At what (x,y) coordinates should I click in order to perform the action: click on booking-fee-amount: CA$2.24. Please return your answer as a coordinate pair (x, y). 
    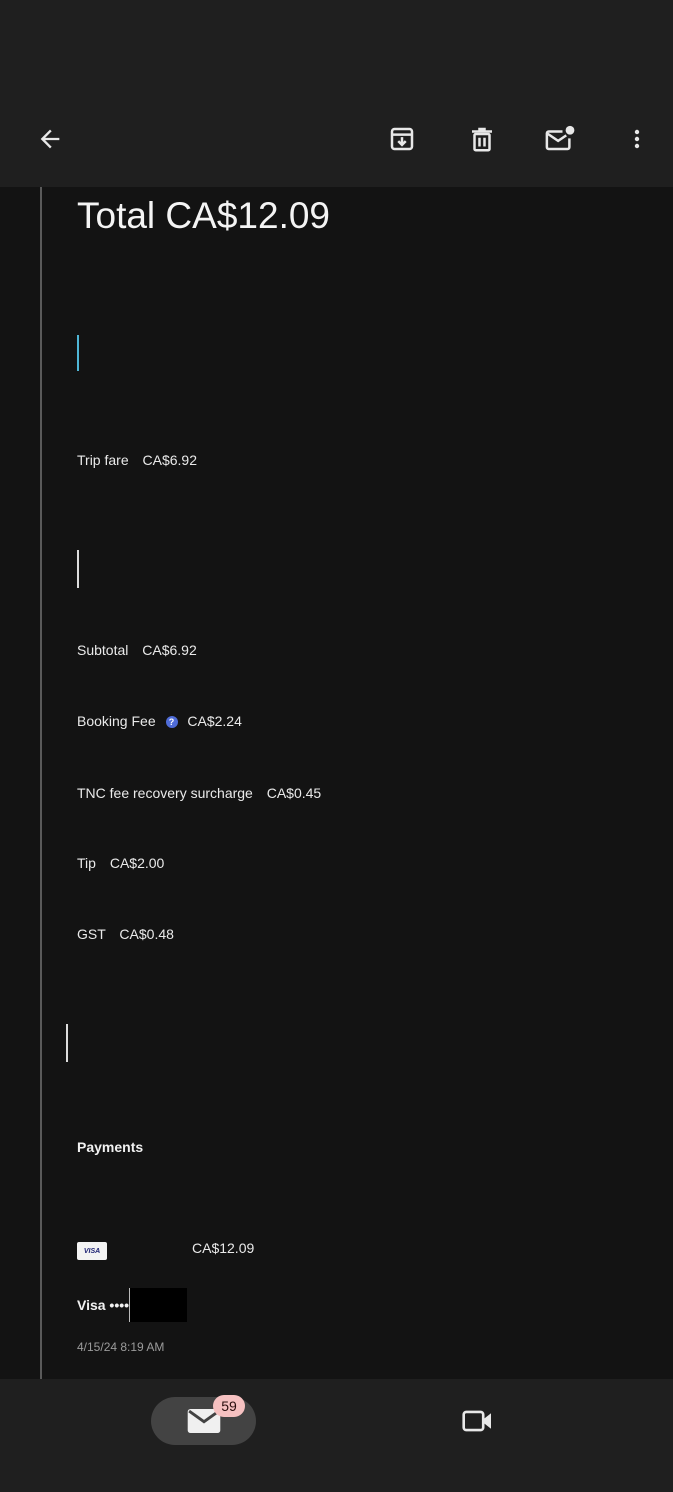
    Looking at the image, I should click on (214, 721).